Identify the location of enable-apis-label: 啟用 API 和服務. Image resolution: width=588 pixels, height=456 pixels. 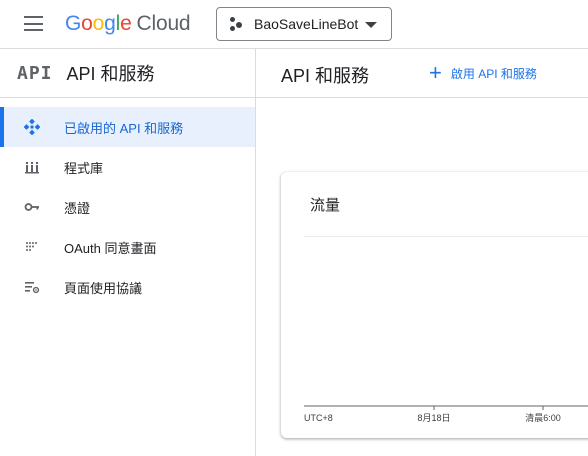
(493, 73).